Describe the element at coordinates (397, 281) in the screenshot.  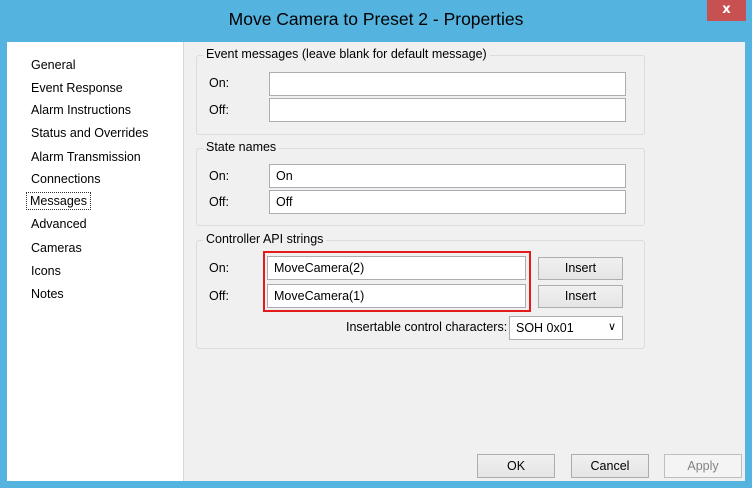
I see `highlight-box` at that location.